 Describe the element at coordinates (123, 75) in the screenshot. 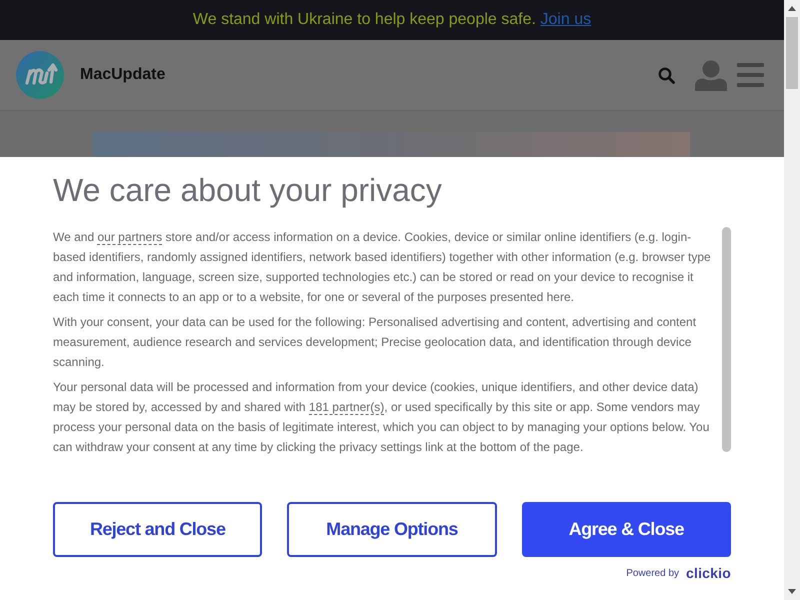

I see `site-name: MacUpdate` at that location.